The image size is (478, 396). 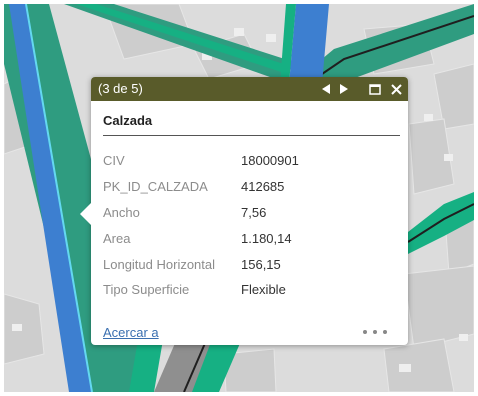 What do you see at coordinates (266, 238) in the screenshot?
I see `attribute-value: 1.180,14` at bounding box center [266, 238].